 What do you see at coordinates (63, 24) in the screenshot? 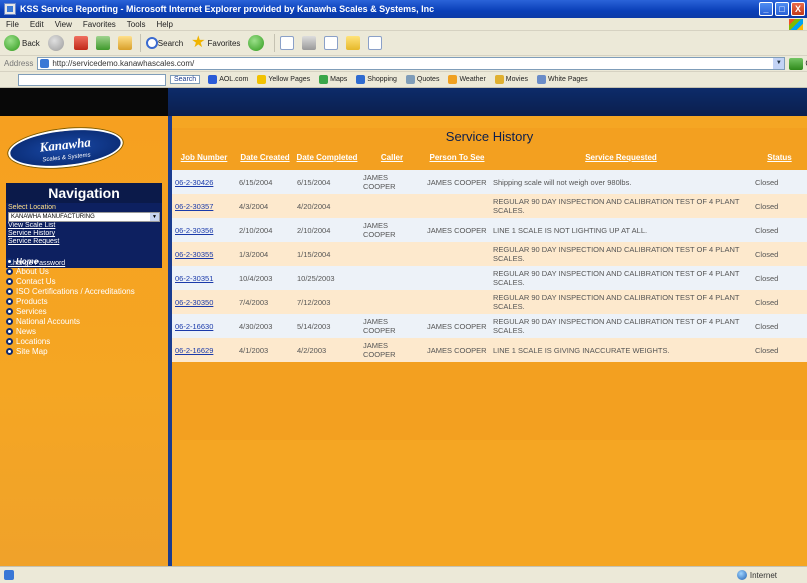
I see `menu-view: View` at bounding box center [63, 24].